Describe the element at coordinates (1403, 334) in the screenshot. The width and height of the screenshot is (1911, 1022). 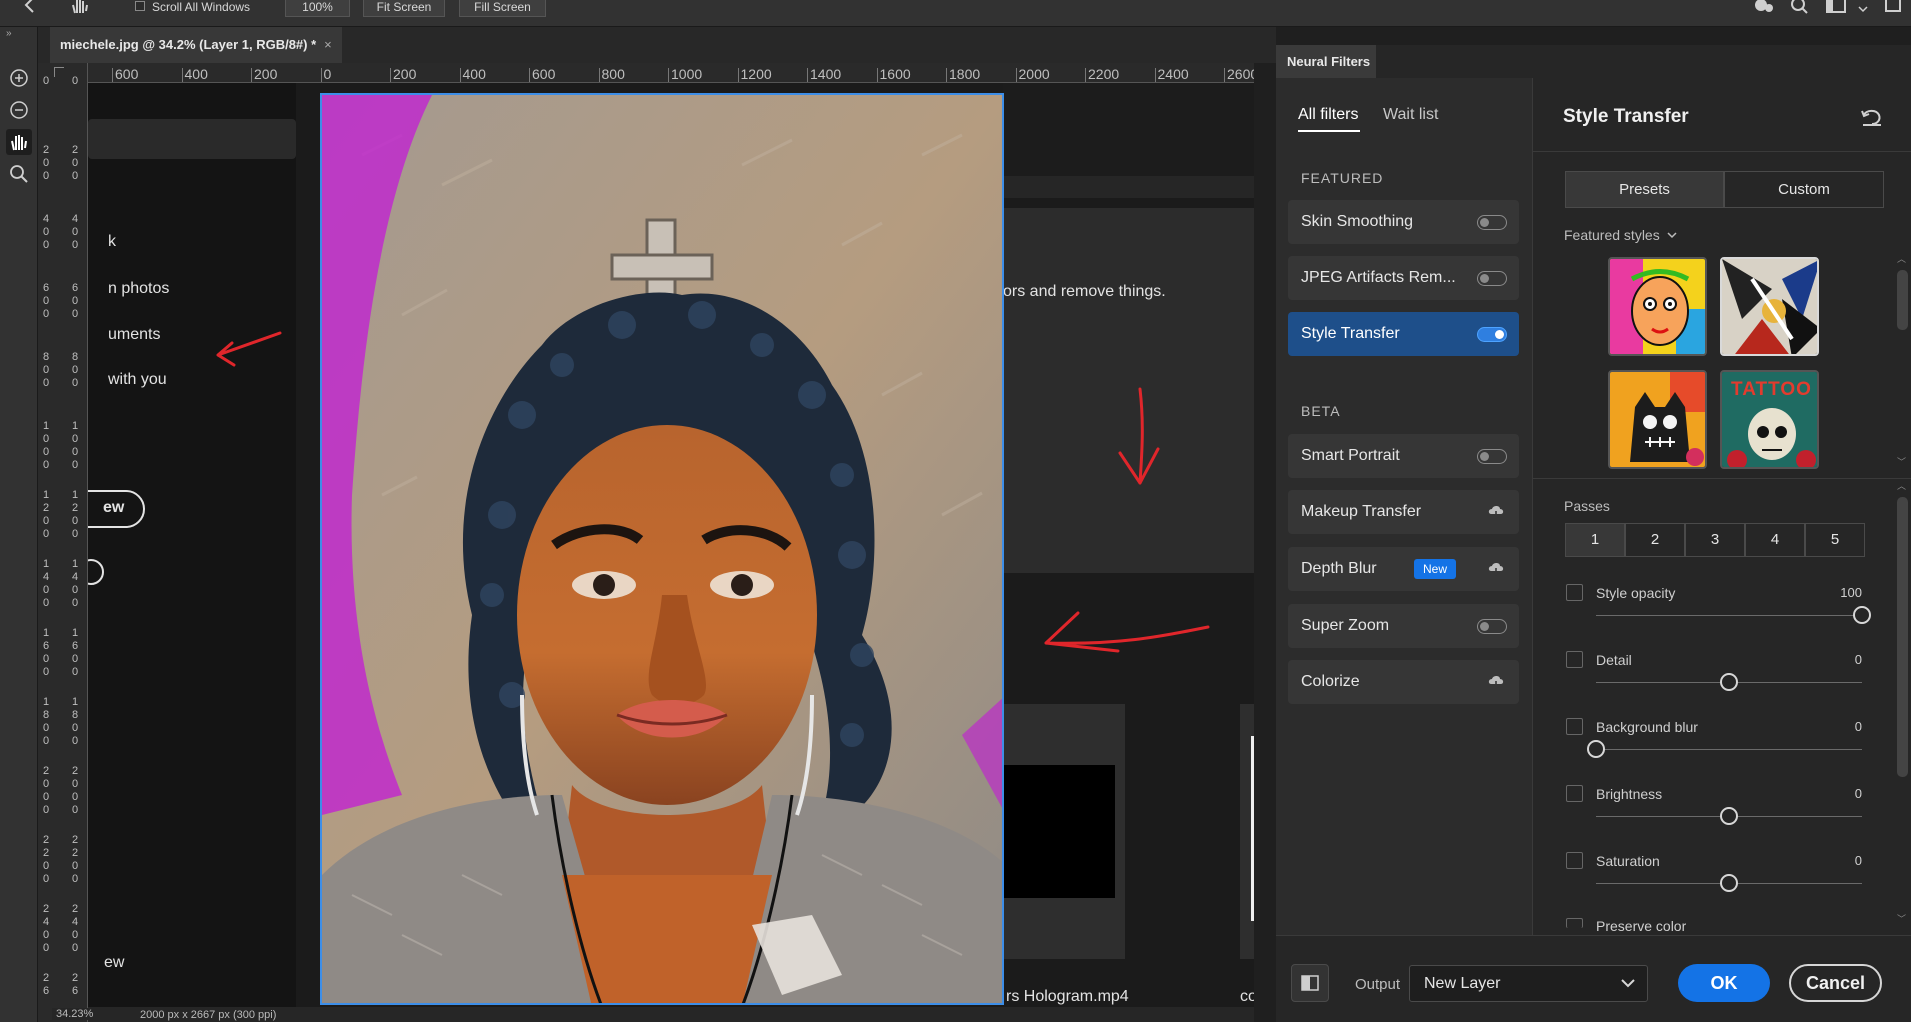
I see `filter-style-transfer: Style Transfer` at that location.